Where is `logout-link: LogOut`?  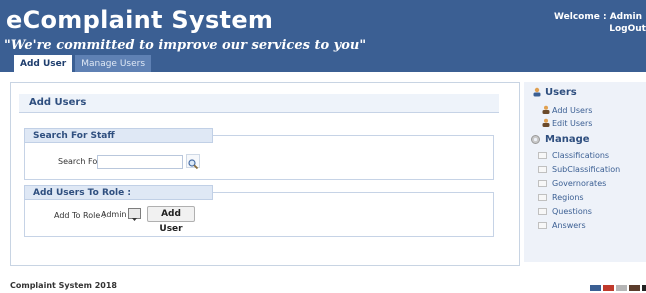
logout-link: LogOut is located at coordinates (627, 29).